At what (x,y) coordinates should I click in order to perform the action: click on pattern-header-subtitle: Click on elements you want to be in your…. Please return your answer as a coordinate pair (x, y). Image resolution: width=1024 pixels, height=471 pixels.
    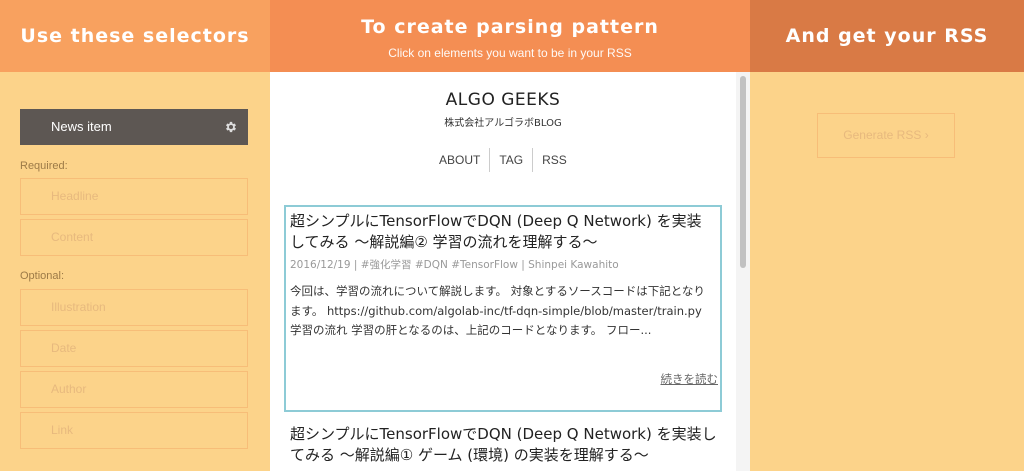
    Looking at the image, I should click on (510, 53).